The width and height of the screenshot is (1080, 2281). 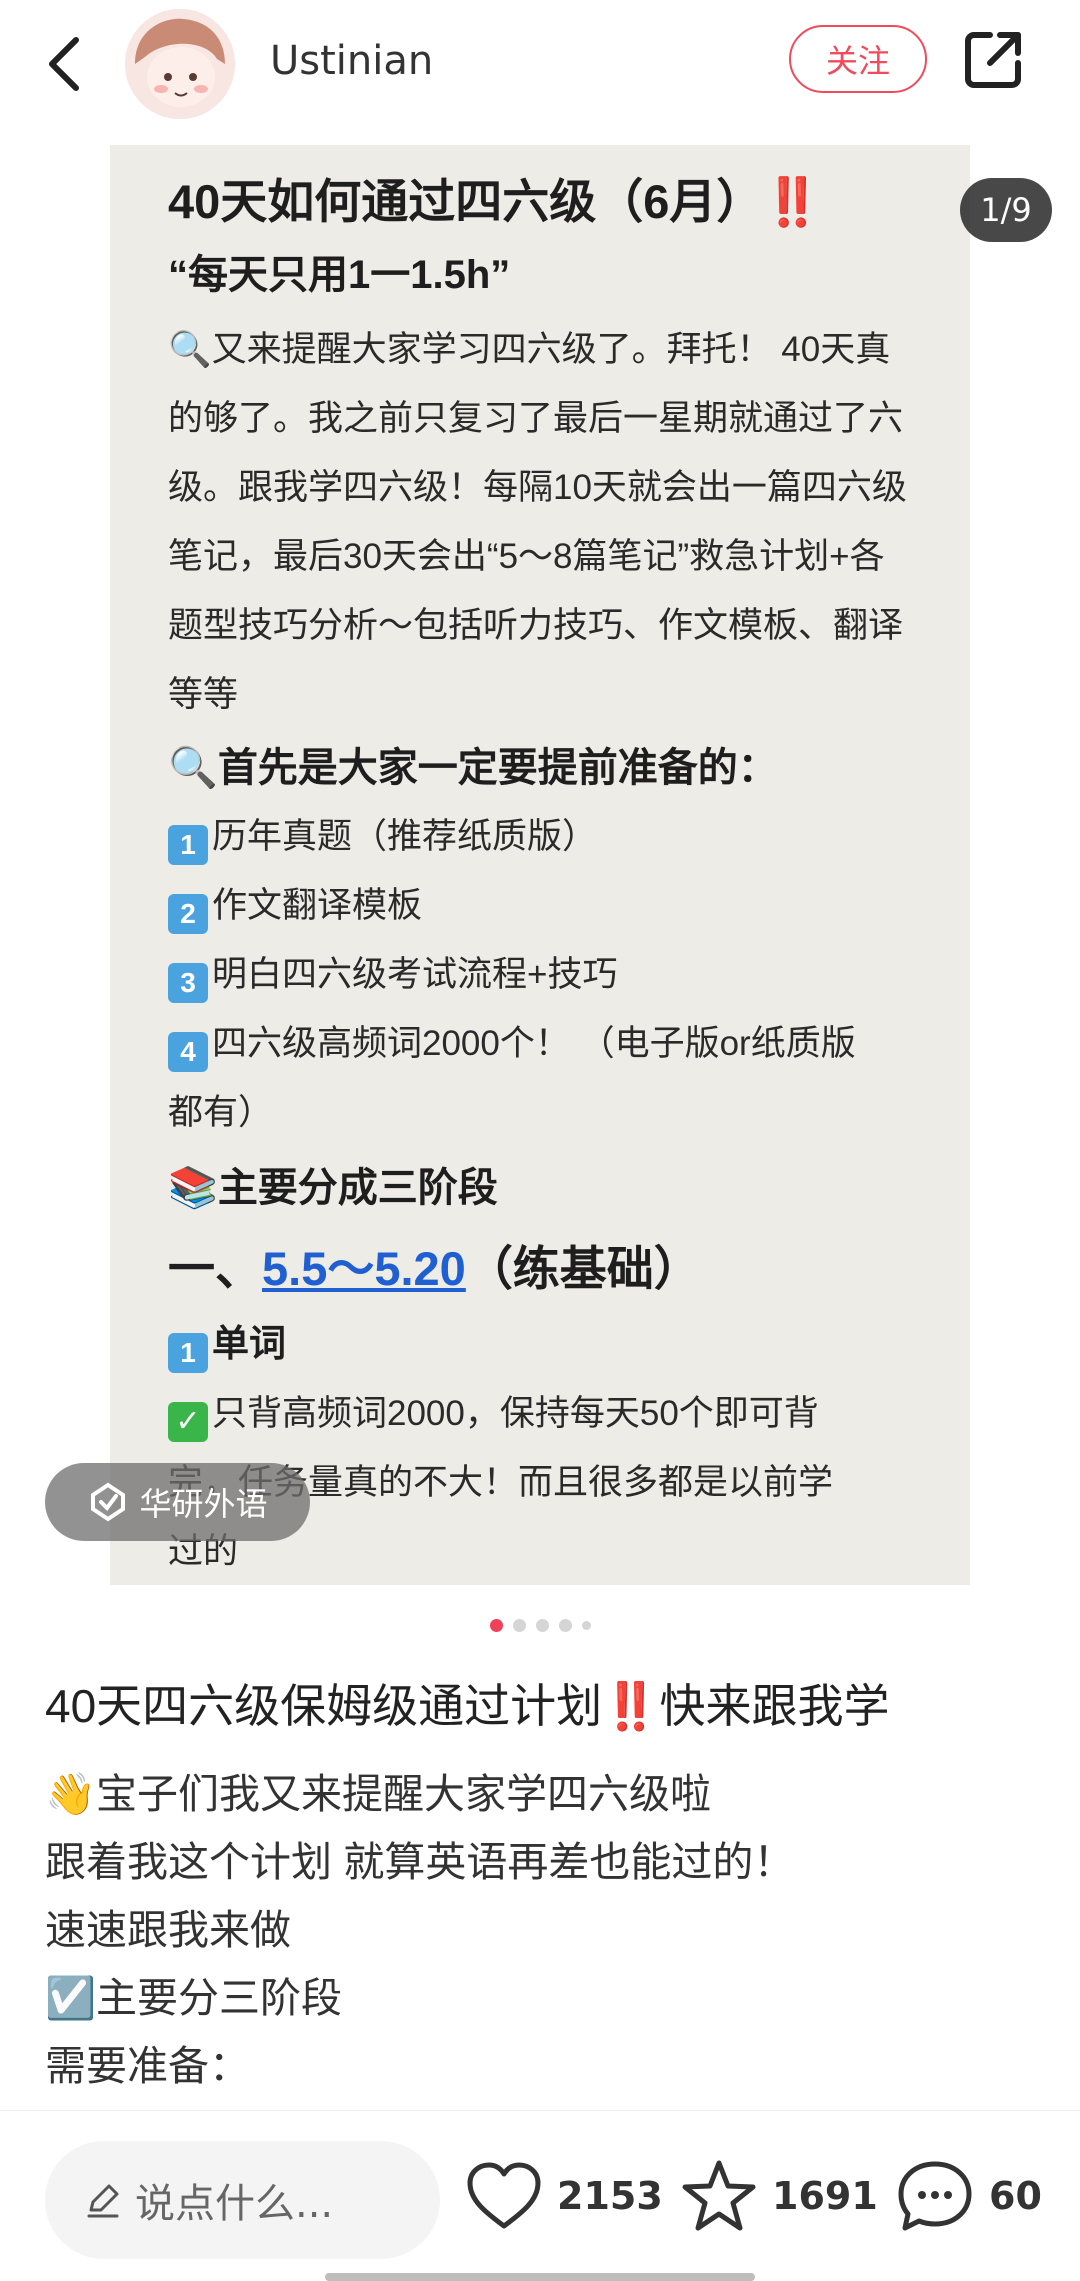 I want to click on comment-count: 60, so click(x=1015, y=2196).